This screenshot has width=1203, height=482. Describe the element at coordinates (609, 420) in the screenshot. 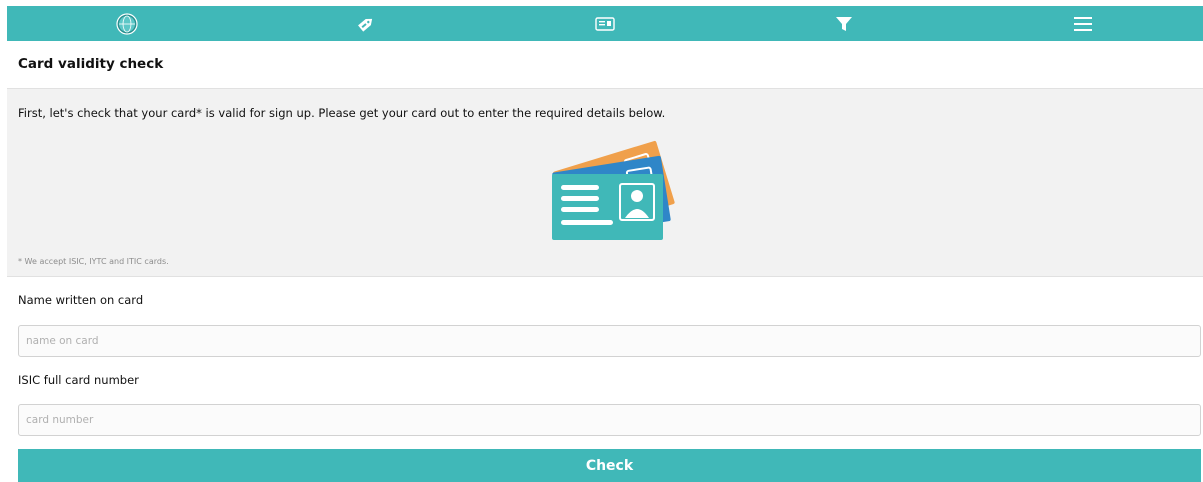

I see `card-number-input` at that location.